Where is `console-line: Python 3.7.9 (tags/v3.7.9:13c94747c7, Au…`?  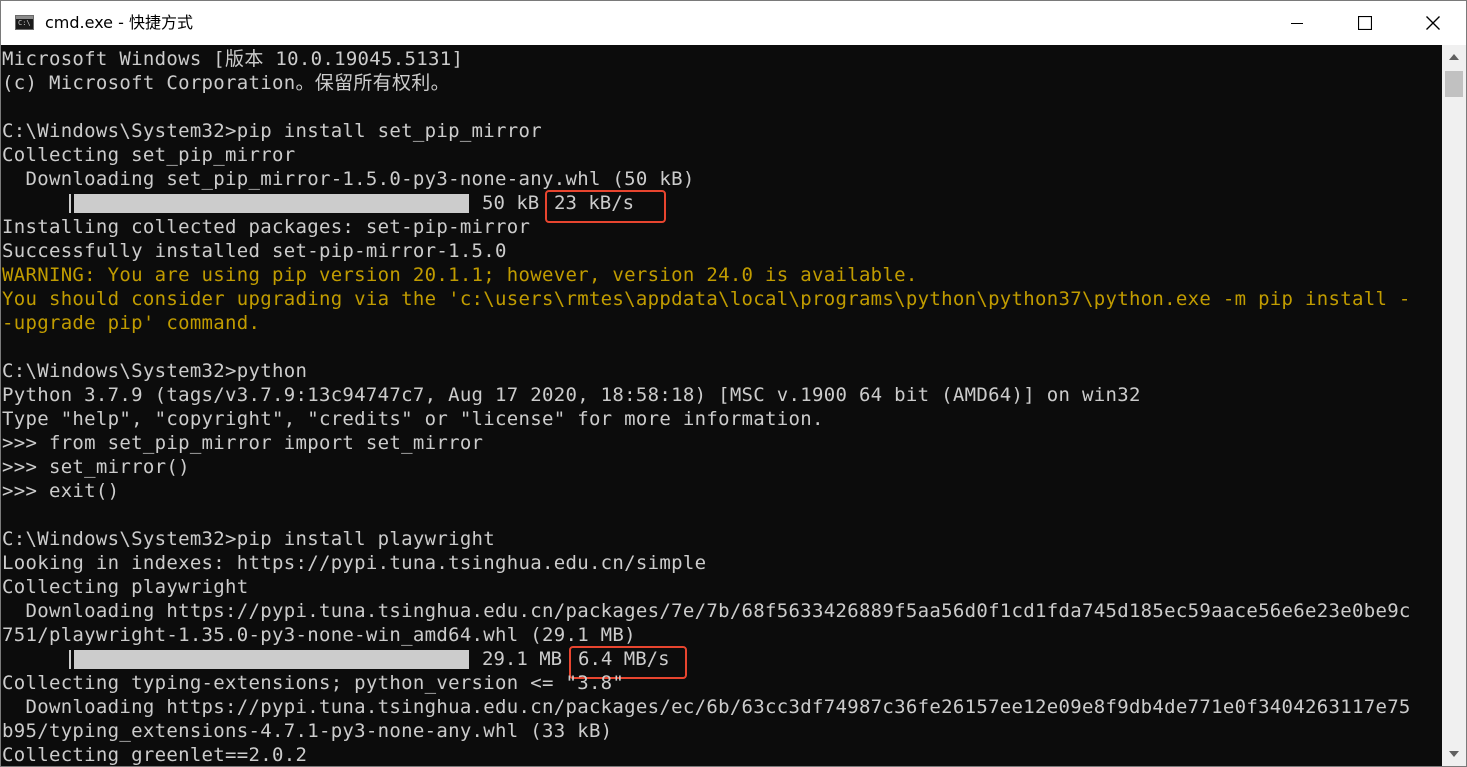 console-line: Python 3.7.9 (tags/v3.7.9:13c94747c7, Au… is located at coordinates (571, 395).